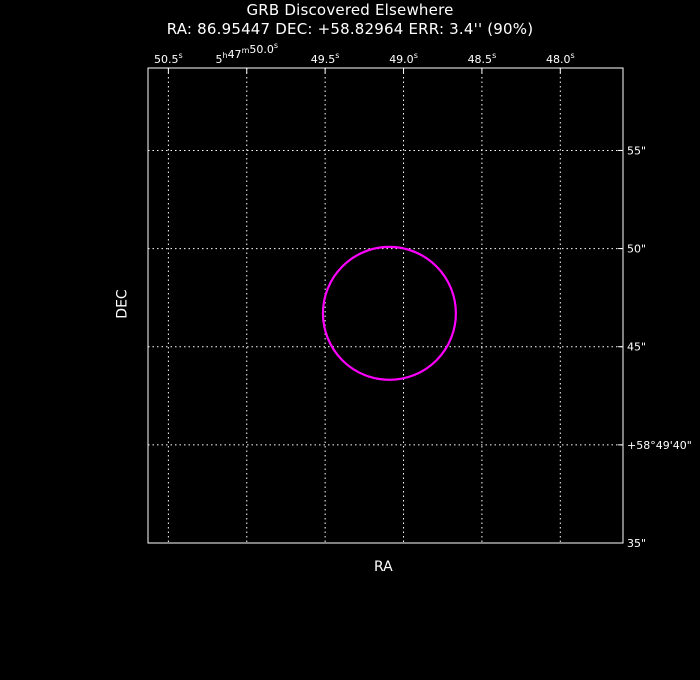 The image size is (700, 680). I want to click on ra-tick-label: 50.5s, so click(168, 58).